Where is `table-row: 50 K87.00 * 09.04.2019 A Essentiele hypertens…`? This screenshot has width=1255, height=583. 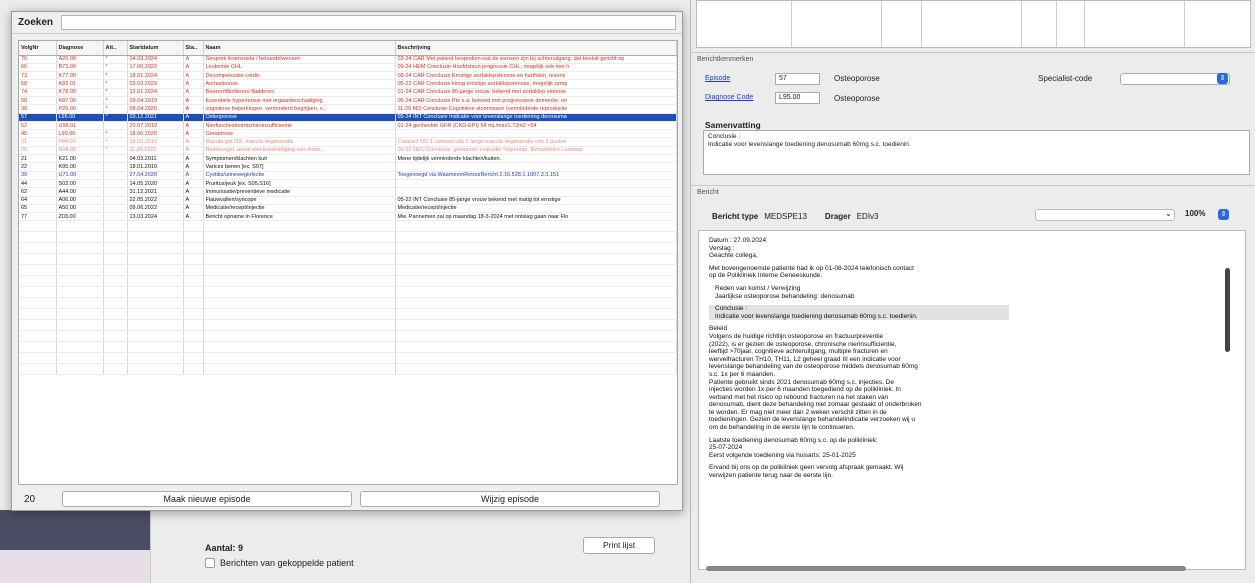 table-row: 50 K87.00 * 09.04.2019 A Essentiele hypertens… is located at coordinates (348, 101).